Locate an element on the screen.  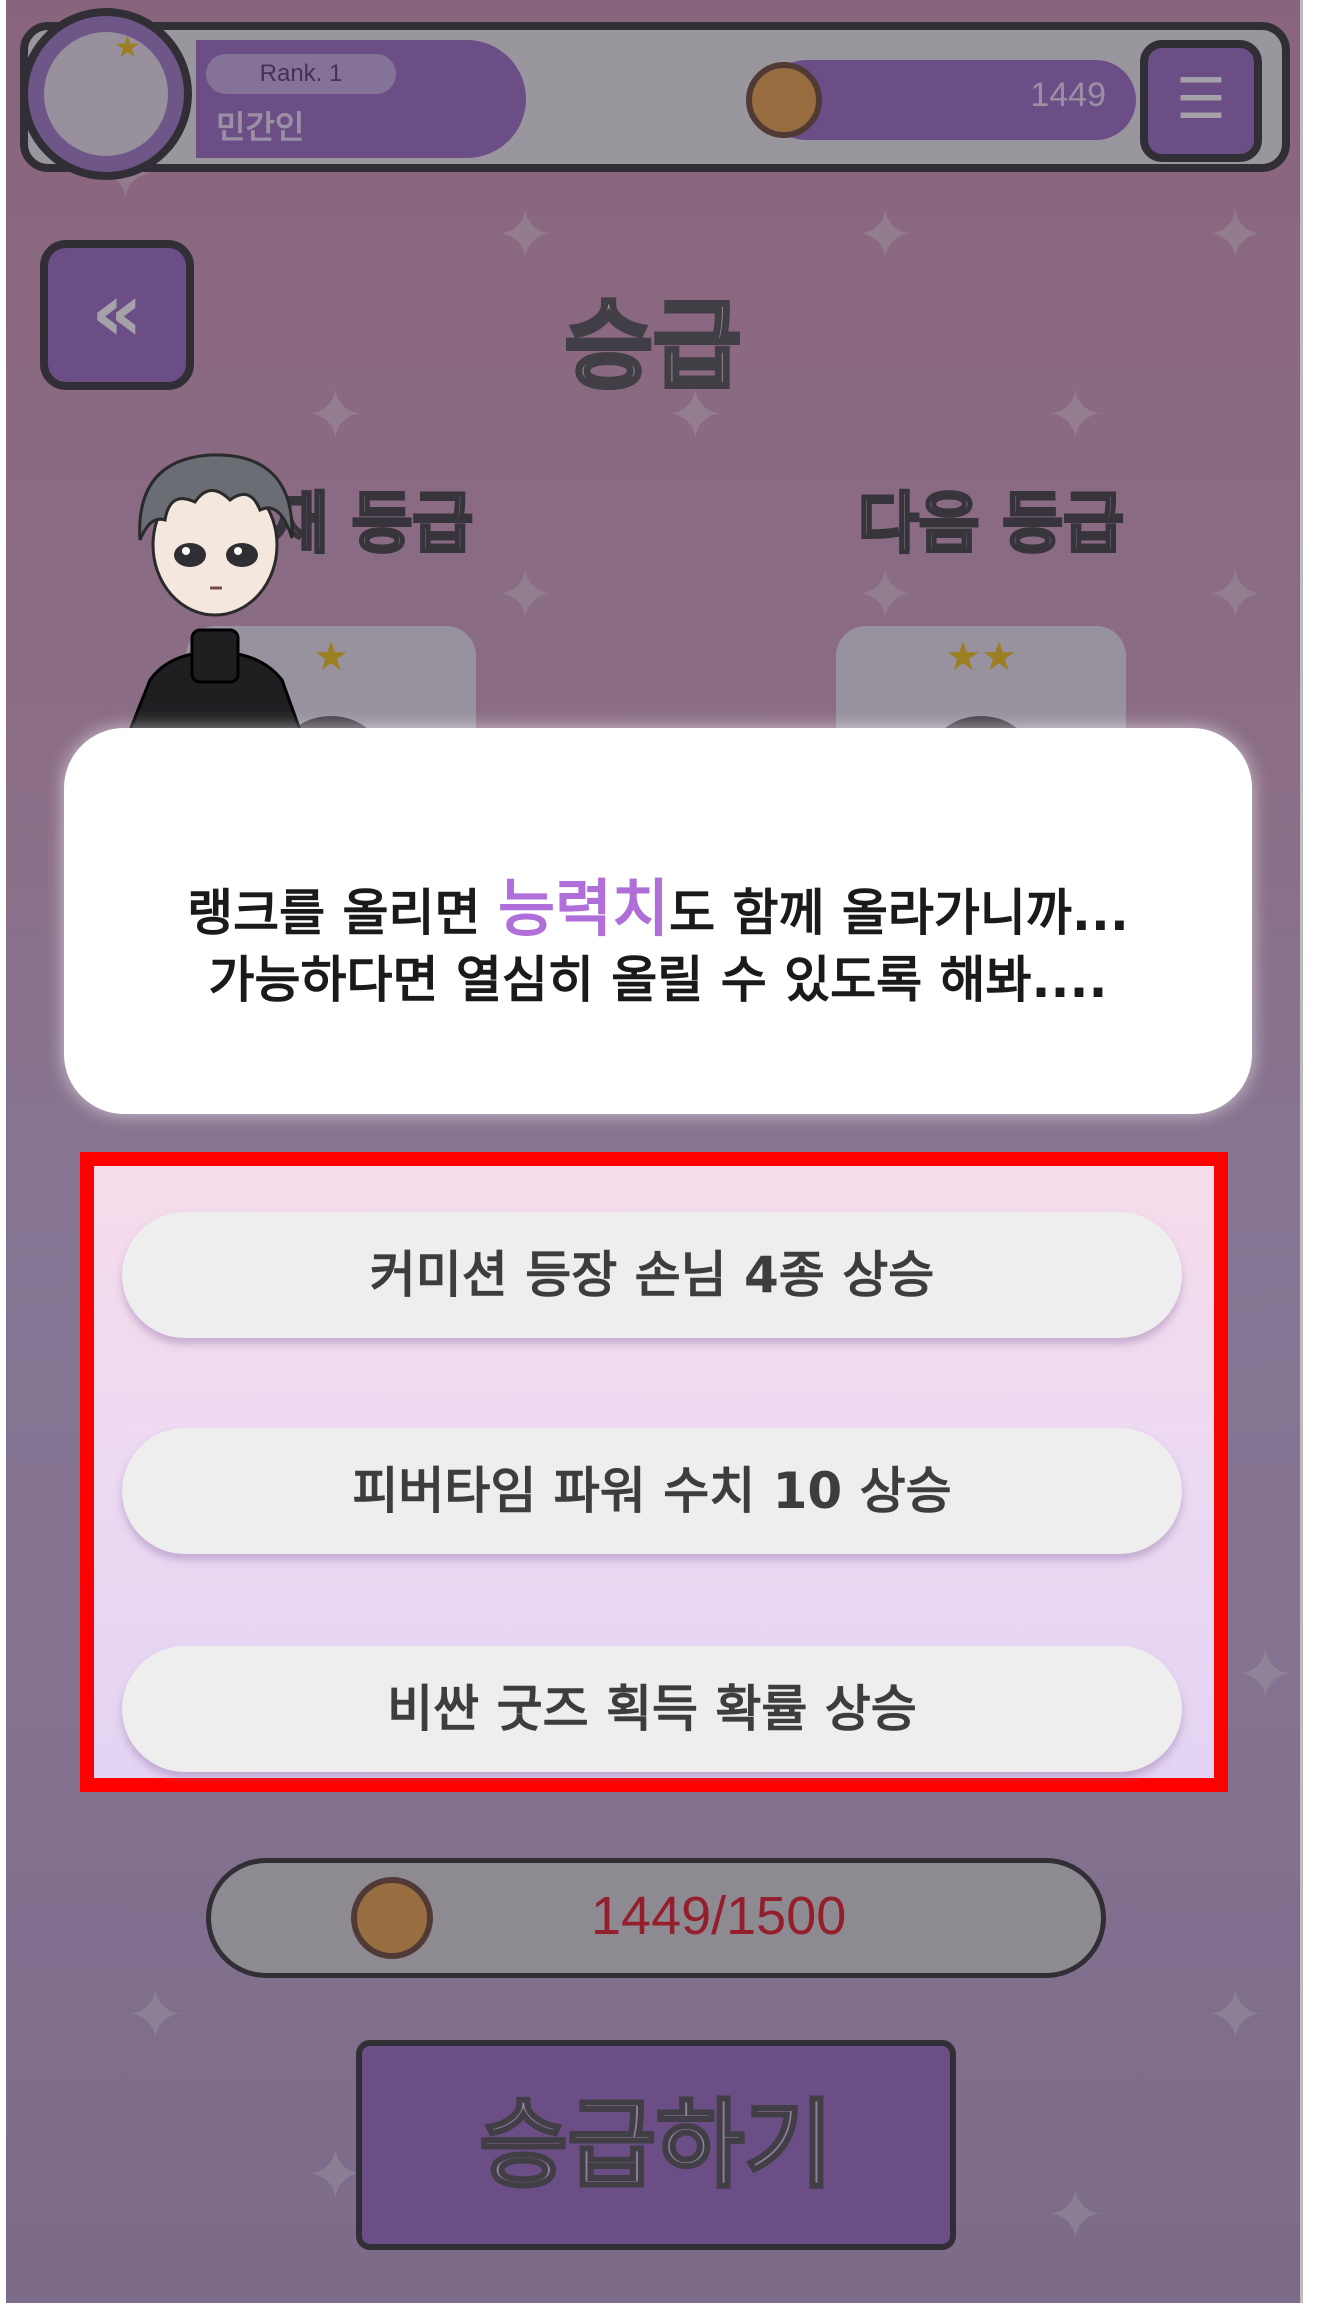
cost-text: 1449/1500 is located at coordinates (719, 1916).